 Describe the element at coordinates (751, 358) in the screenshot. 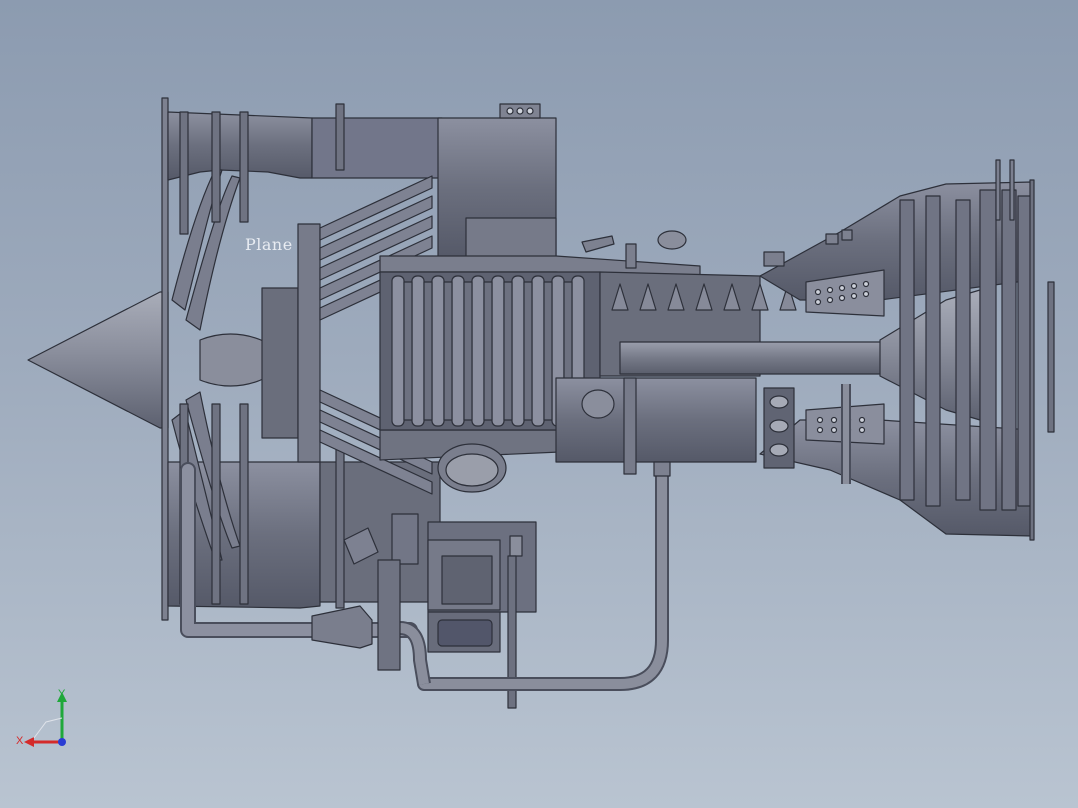

I see `main-shaft` at that location.